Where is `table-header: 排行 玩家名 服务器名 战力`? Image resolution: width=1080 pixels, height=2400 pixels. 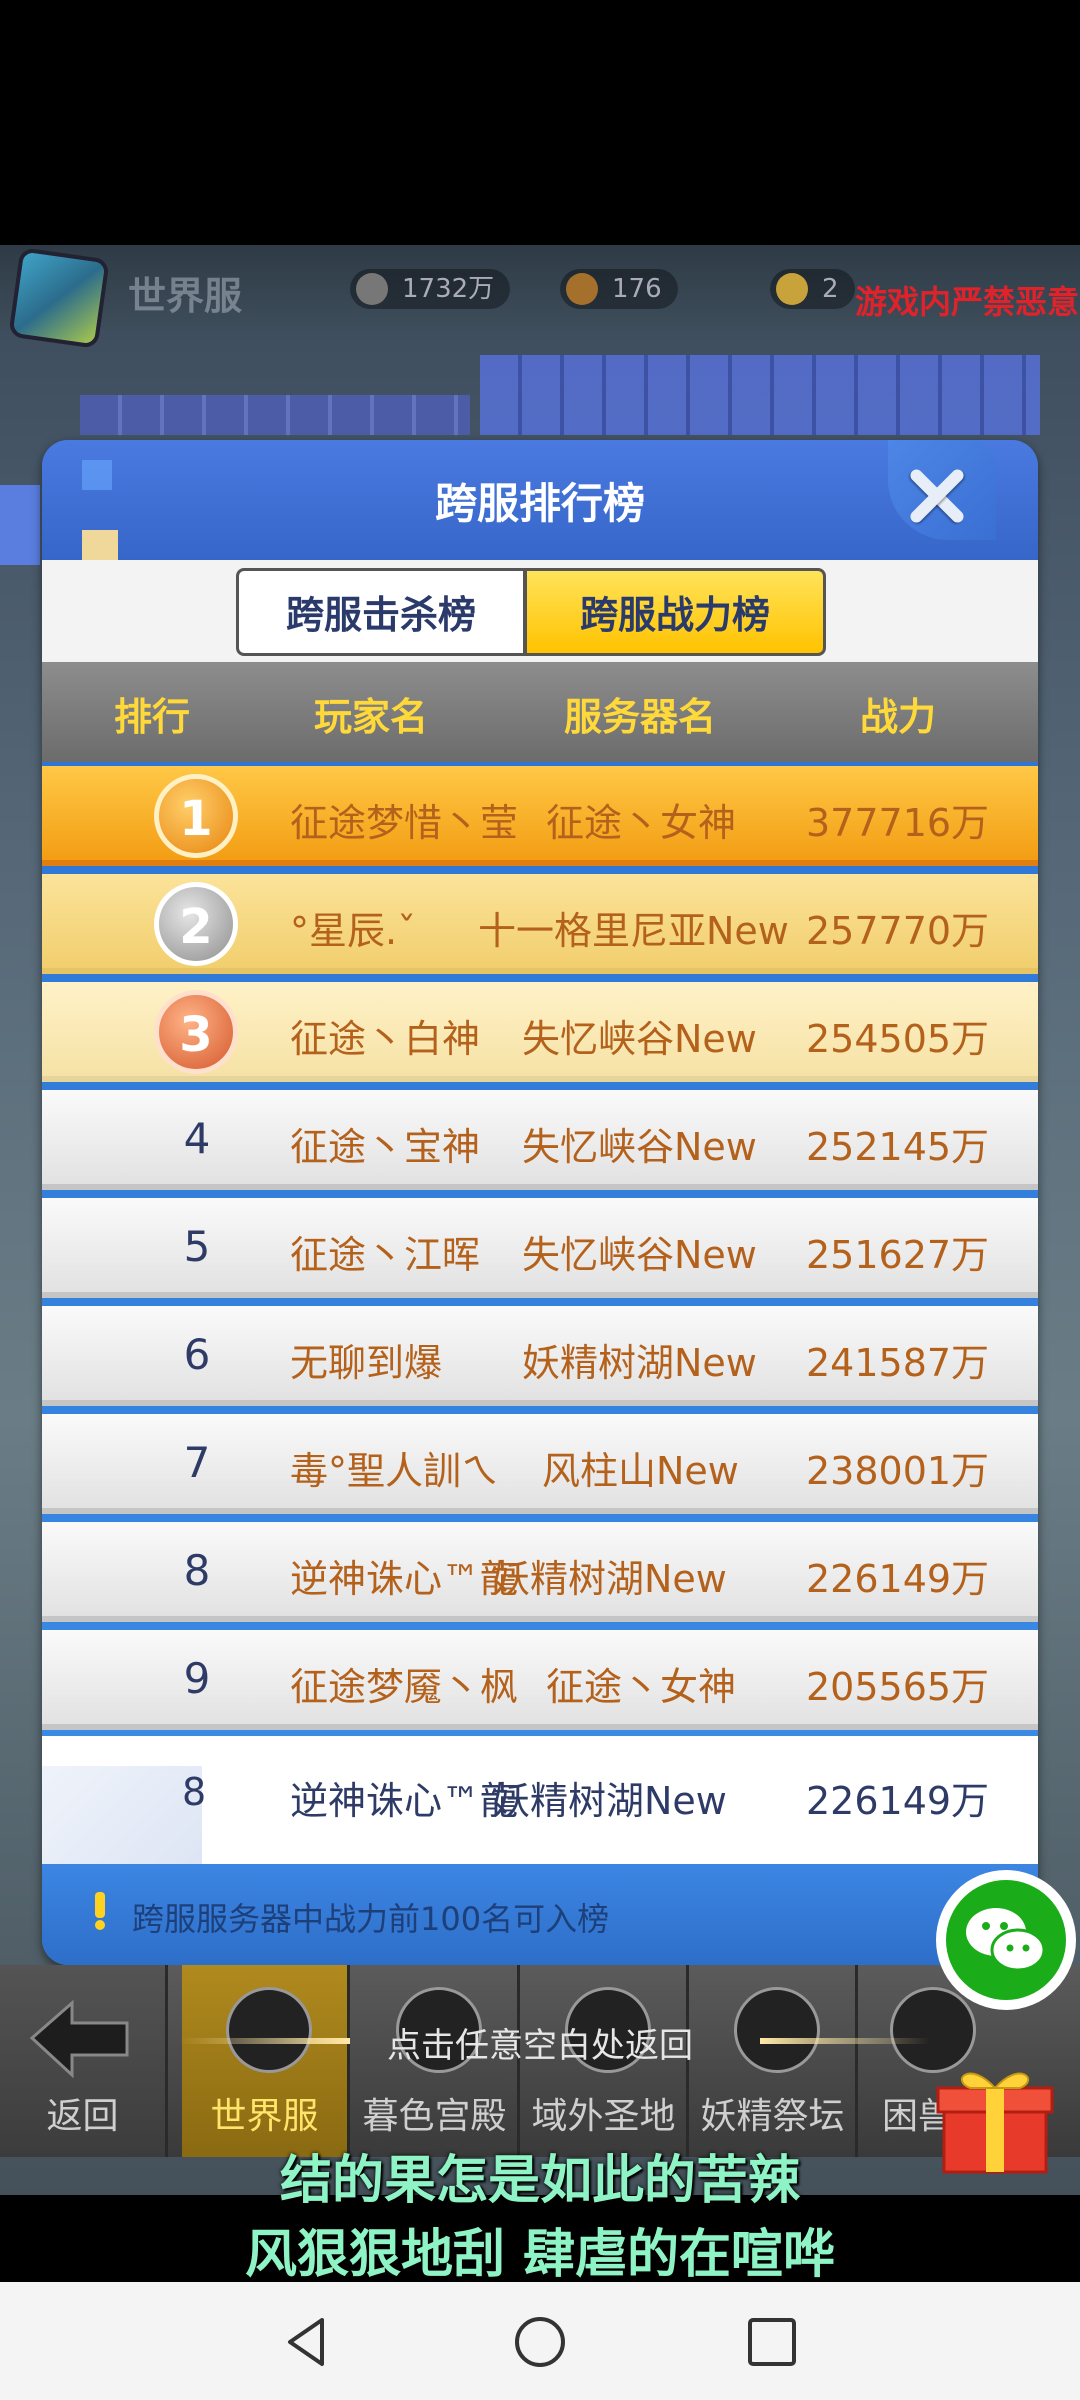 table-header: 排行 玩家名 服务器名 战力 is located at coordinates (540, 712).